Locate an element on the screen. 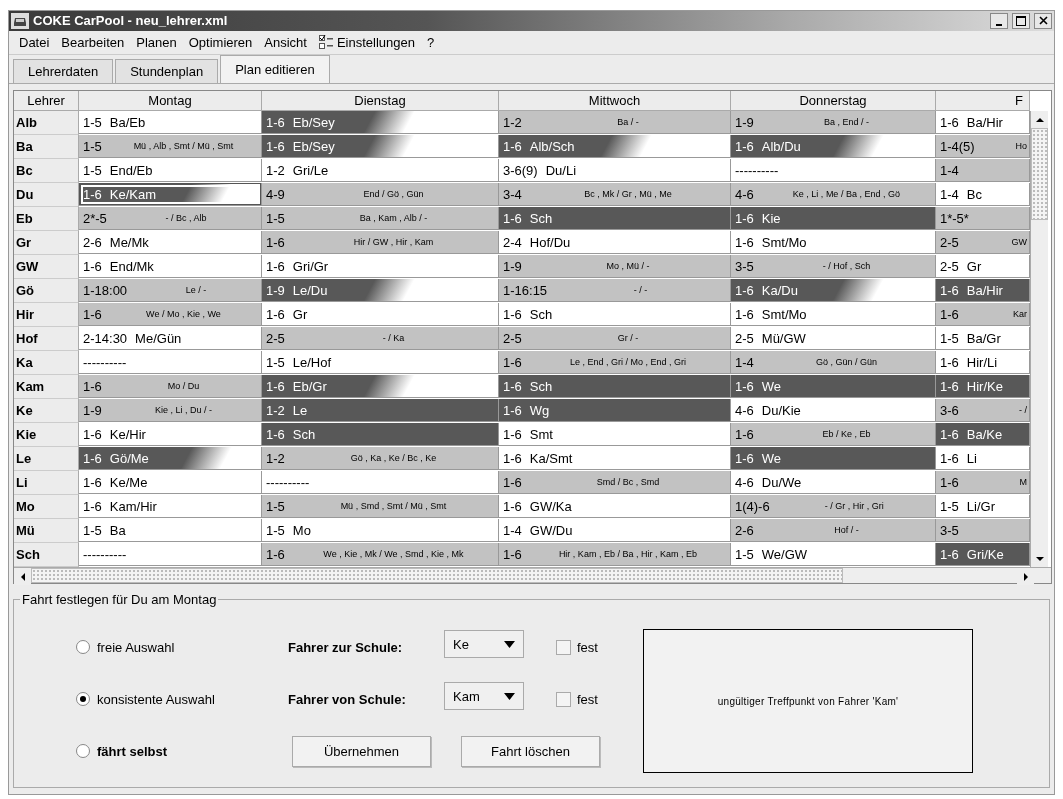  column-header: Montag is located at coordinates (170, 101).